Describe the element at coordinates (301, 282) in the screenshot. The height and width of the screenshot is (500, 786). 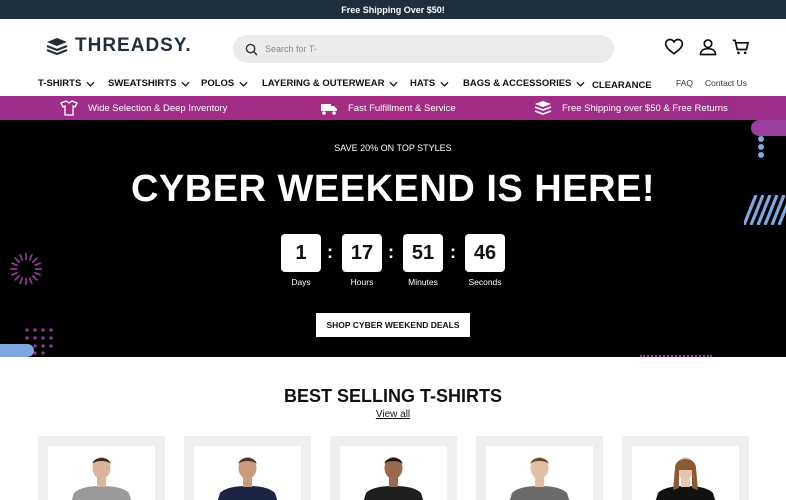
I see `countdown-label-days: Days` at that location.